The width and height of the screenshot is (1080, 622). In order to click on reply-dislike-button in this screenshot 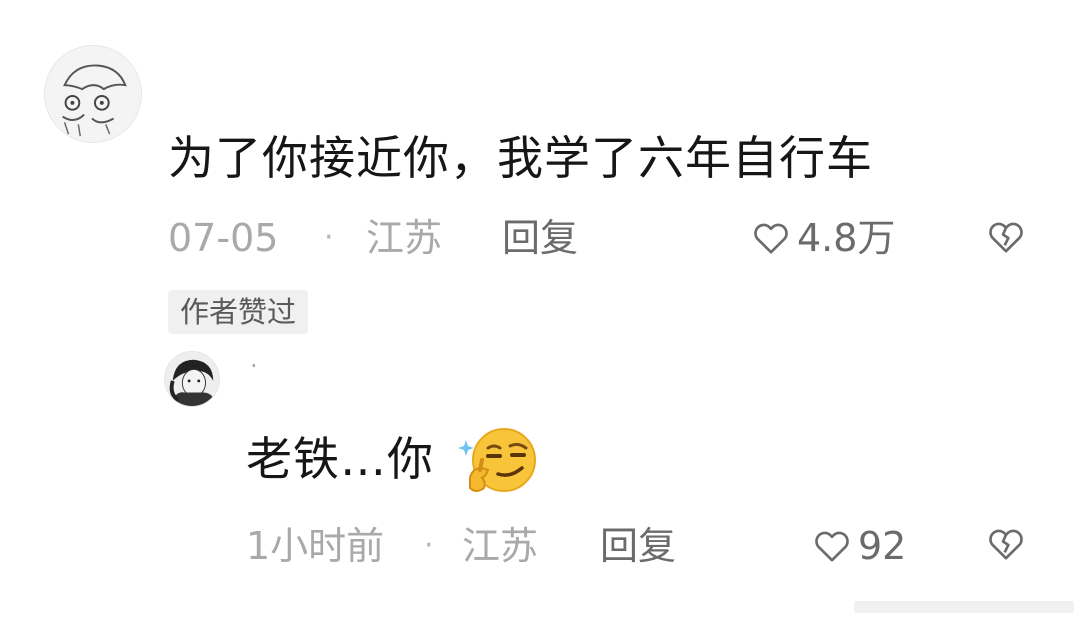, I will do `click(1006, 544)`.